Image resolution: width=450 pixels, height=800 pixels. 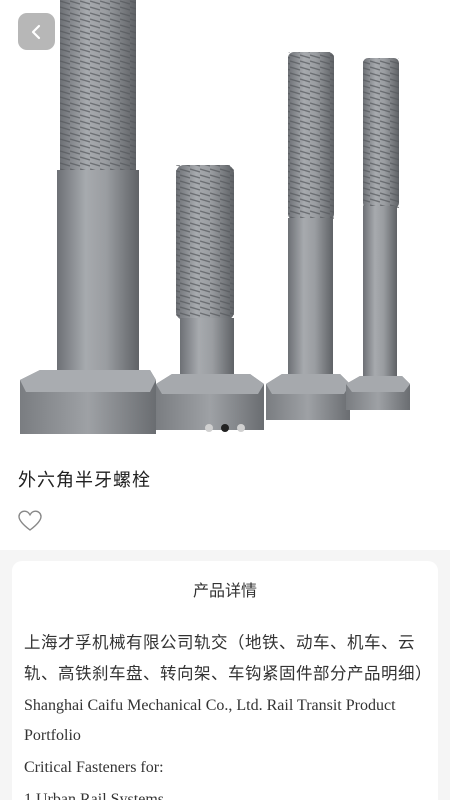 I want to click on detail-en-line: Critical Fasteners for:, so click(x=94, y=767).